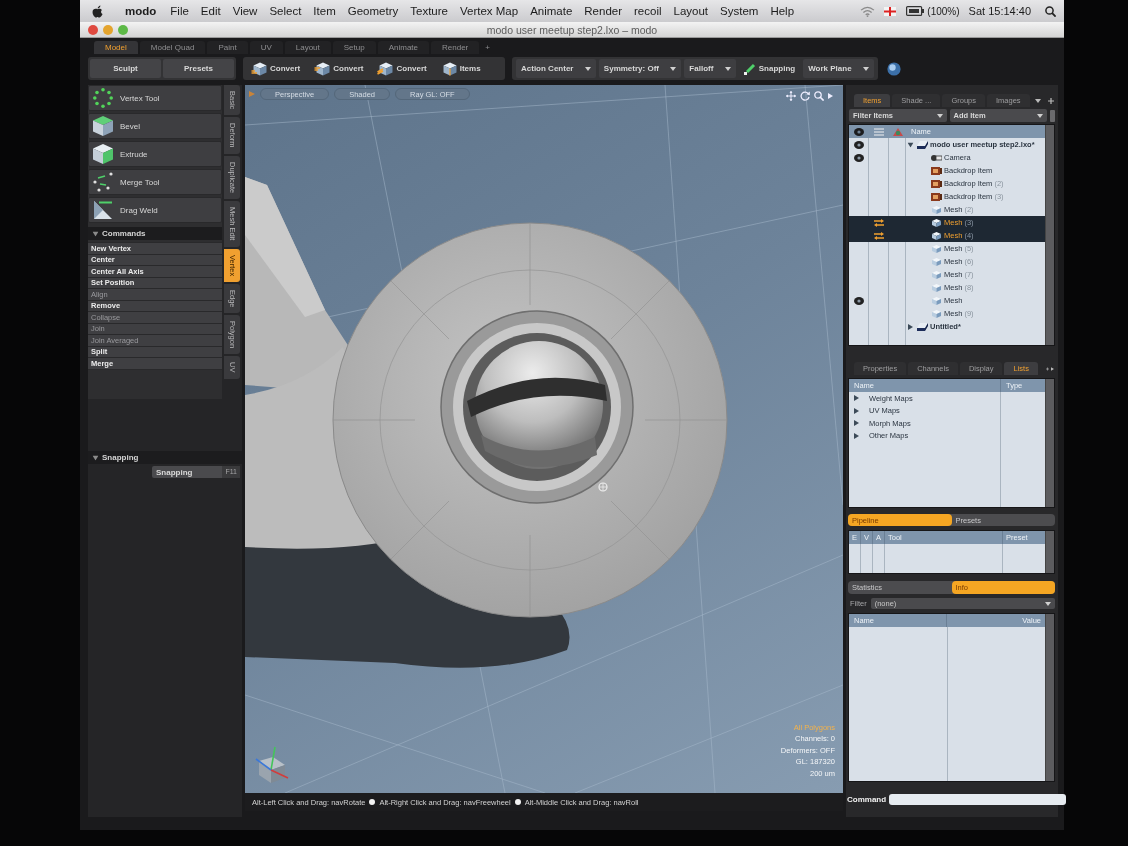 This screenshot has height=846, width=1128. I want to click on layout-tab: Animate, so click(403, 47).